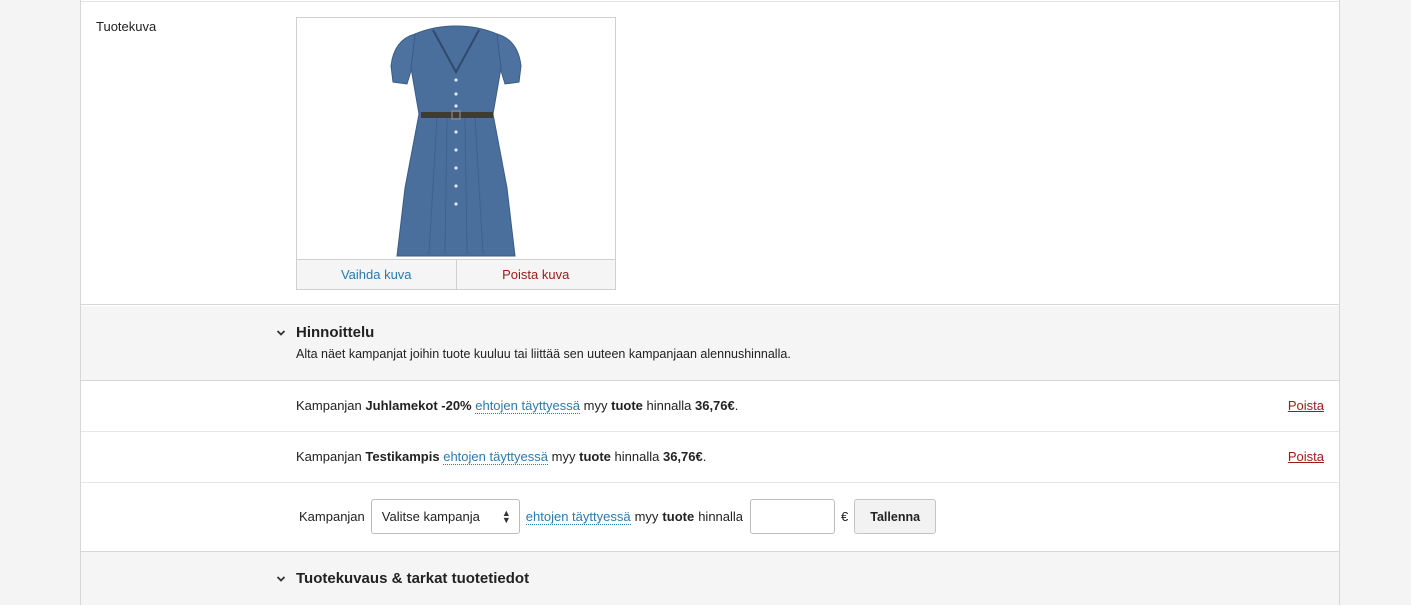 The height and width of the screenshot is (605, 1411). Describe the element at coordinates (646, 516) in the screenshot. I see `add-campaign-sells-word: myy` at that location.